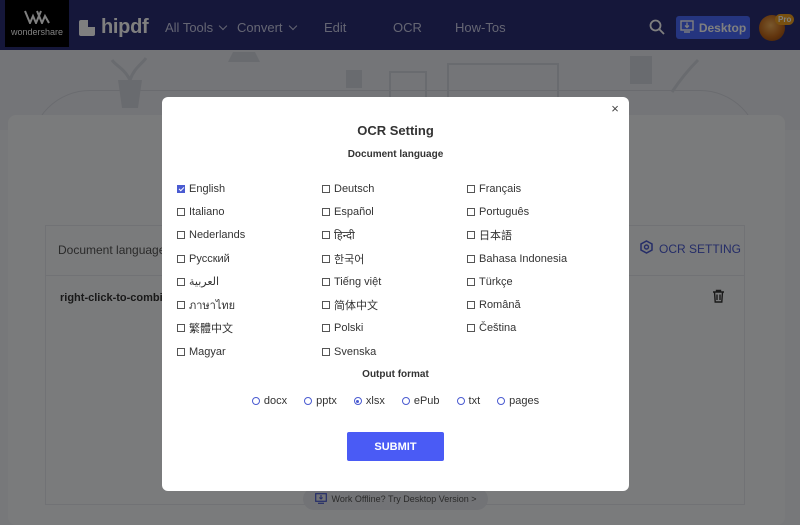  What do you see at coordinates (524, 401) in the screenshot?
I see `format-label: pages` at bounding box center [524, 401].